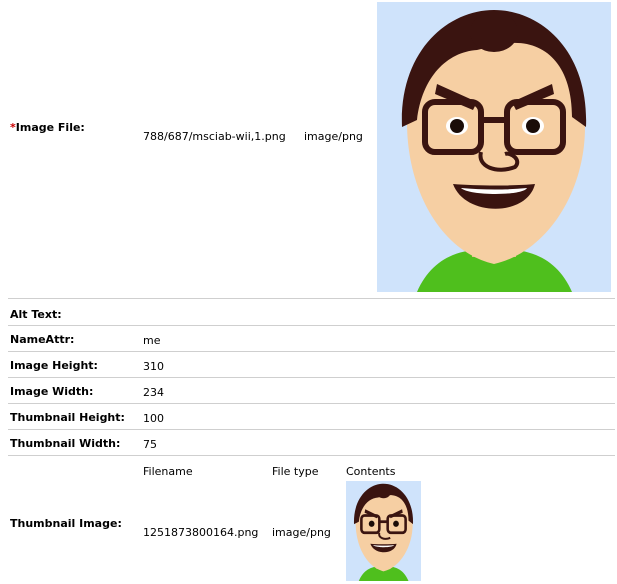 This screenshot has height=584, width=617. What do you see at coordinates (371, 471) in the screenshot?
I see `thumbnail-contents-header: Contents` at bounding box center [371, 471].